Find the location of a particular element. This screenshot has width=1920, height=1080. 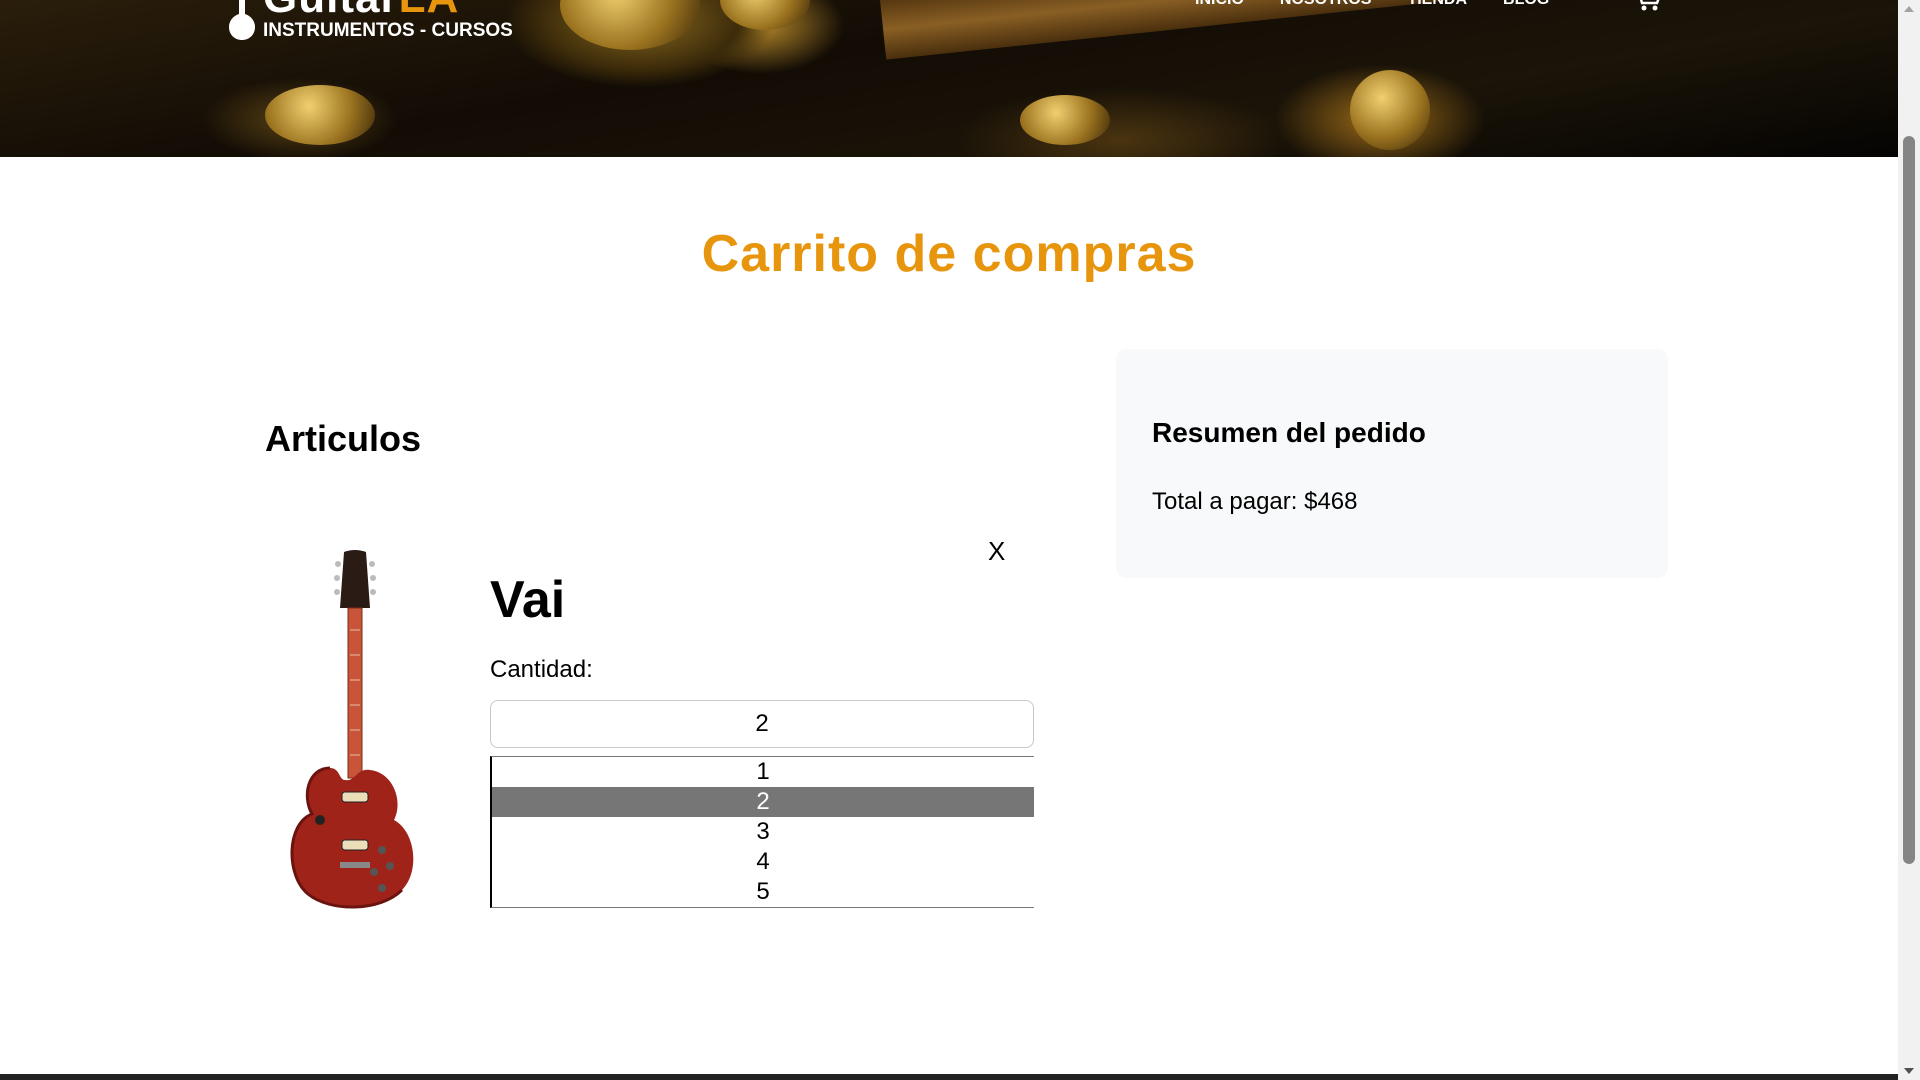

order-summary: Resumen del pedido Total a pagar: $468 is located at coordinates (1392, 463).